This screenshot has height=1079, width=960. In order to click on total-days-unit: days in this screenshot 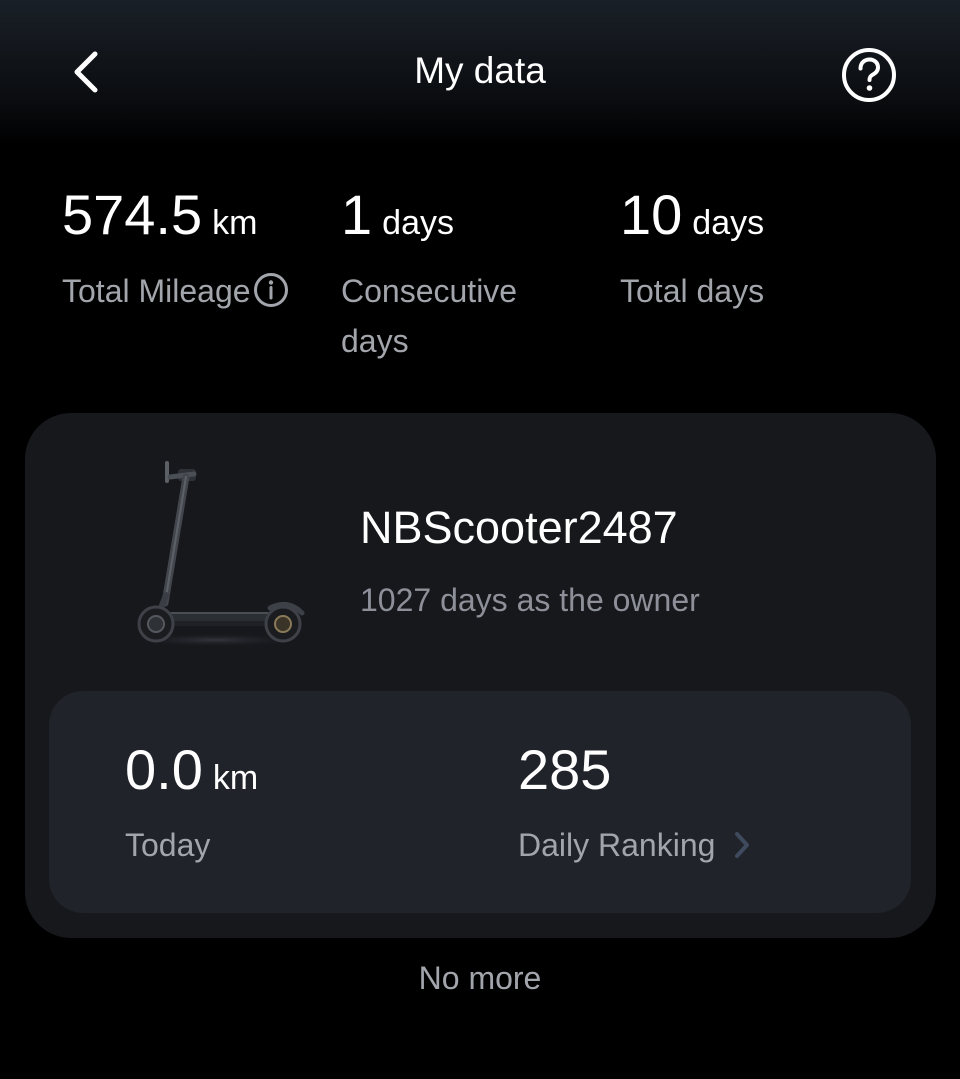, I will do `click(728, 223)`.